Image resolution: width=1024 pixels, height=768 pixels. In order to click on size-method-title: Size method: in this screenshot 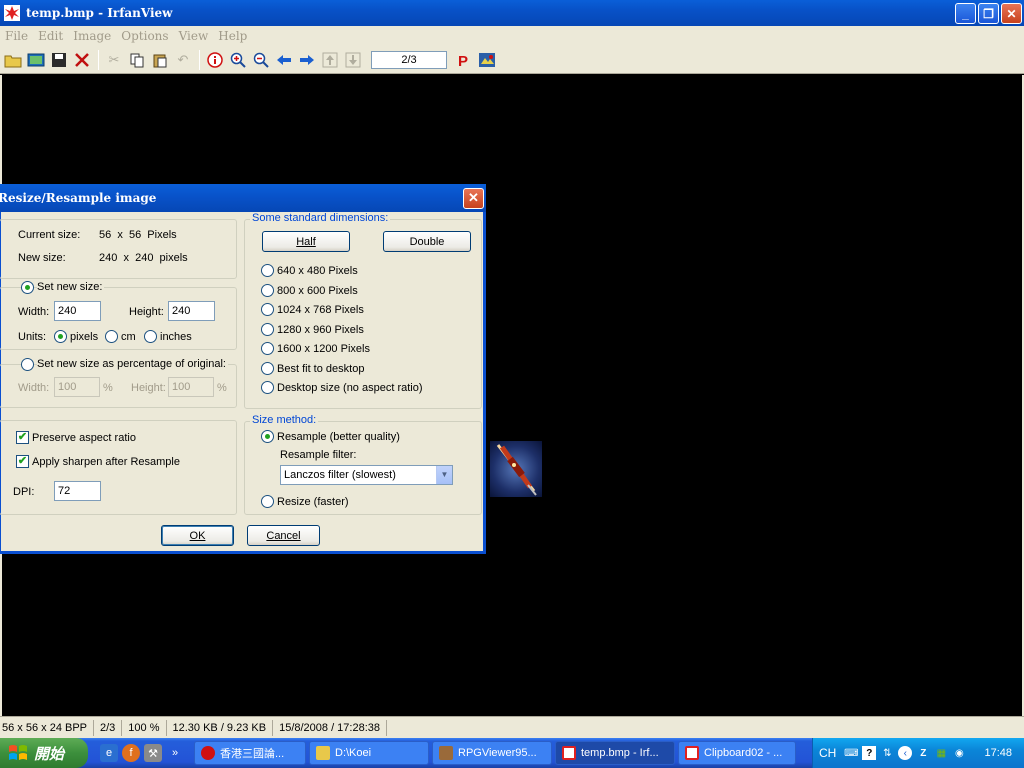, I will do `click(284, 420)`.